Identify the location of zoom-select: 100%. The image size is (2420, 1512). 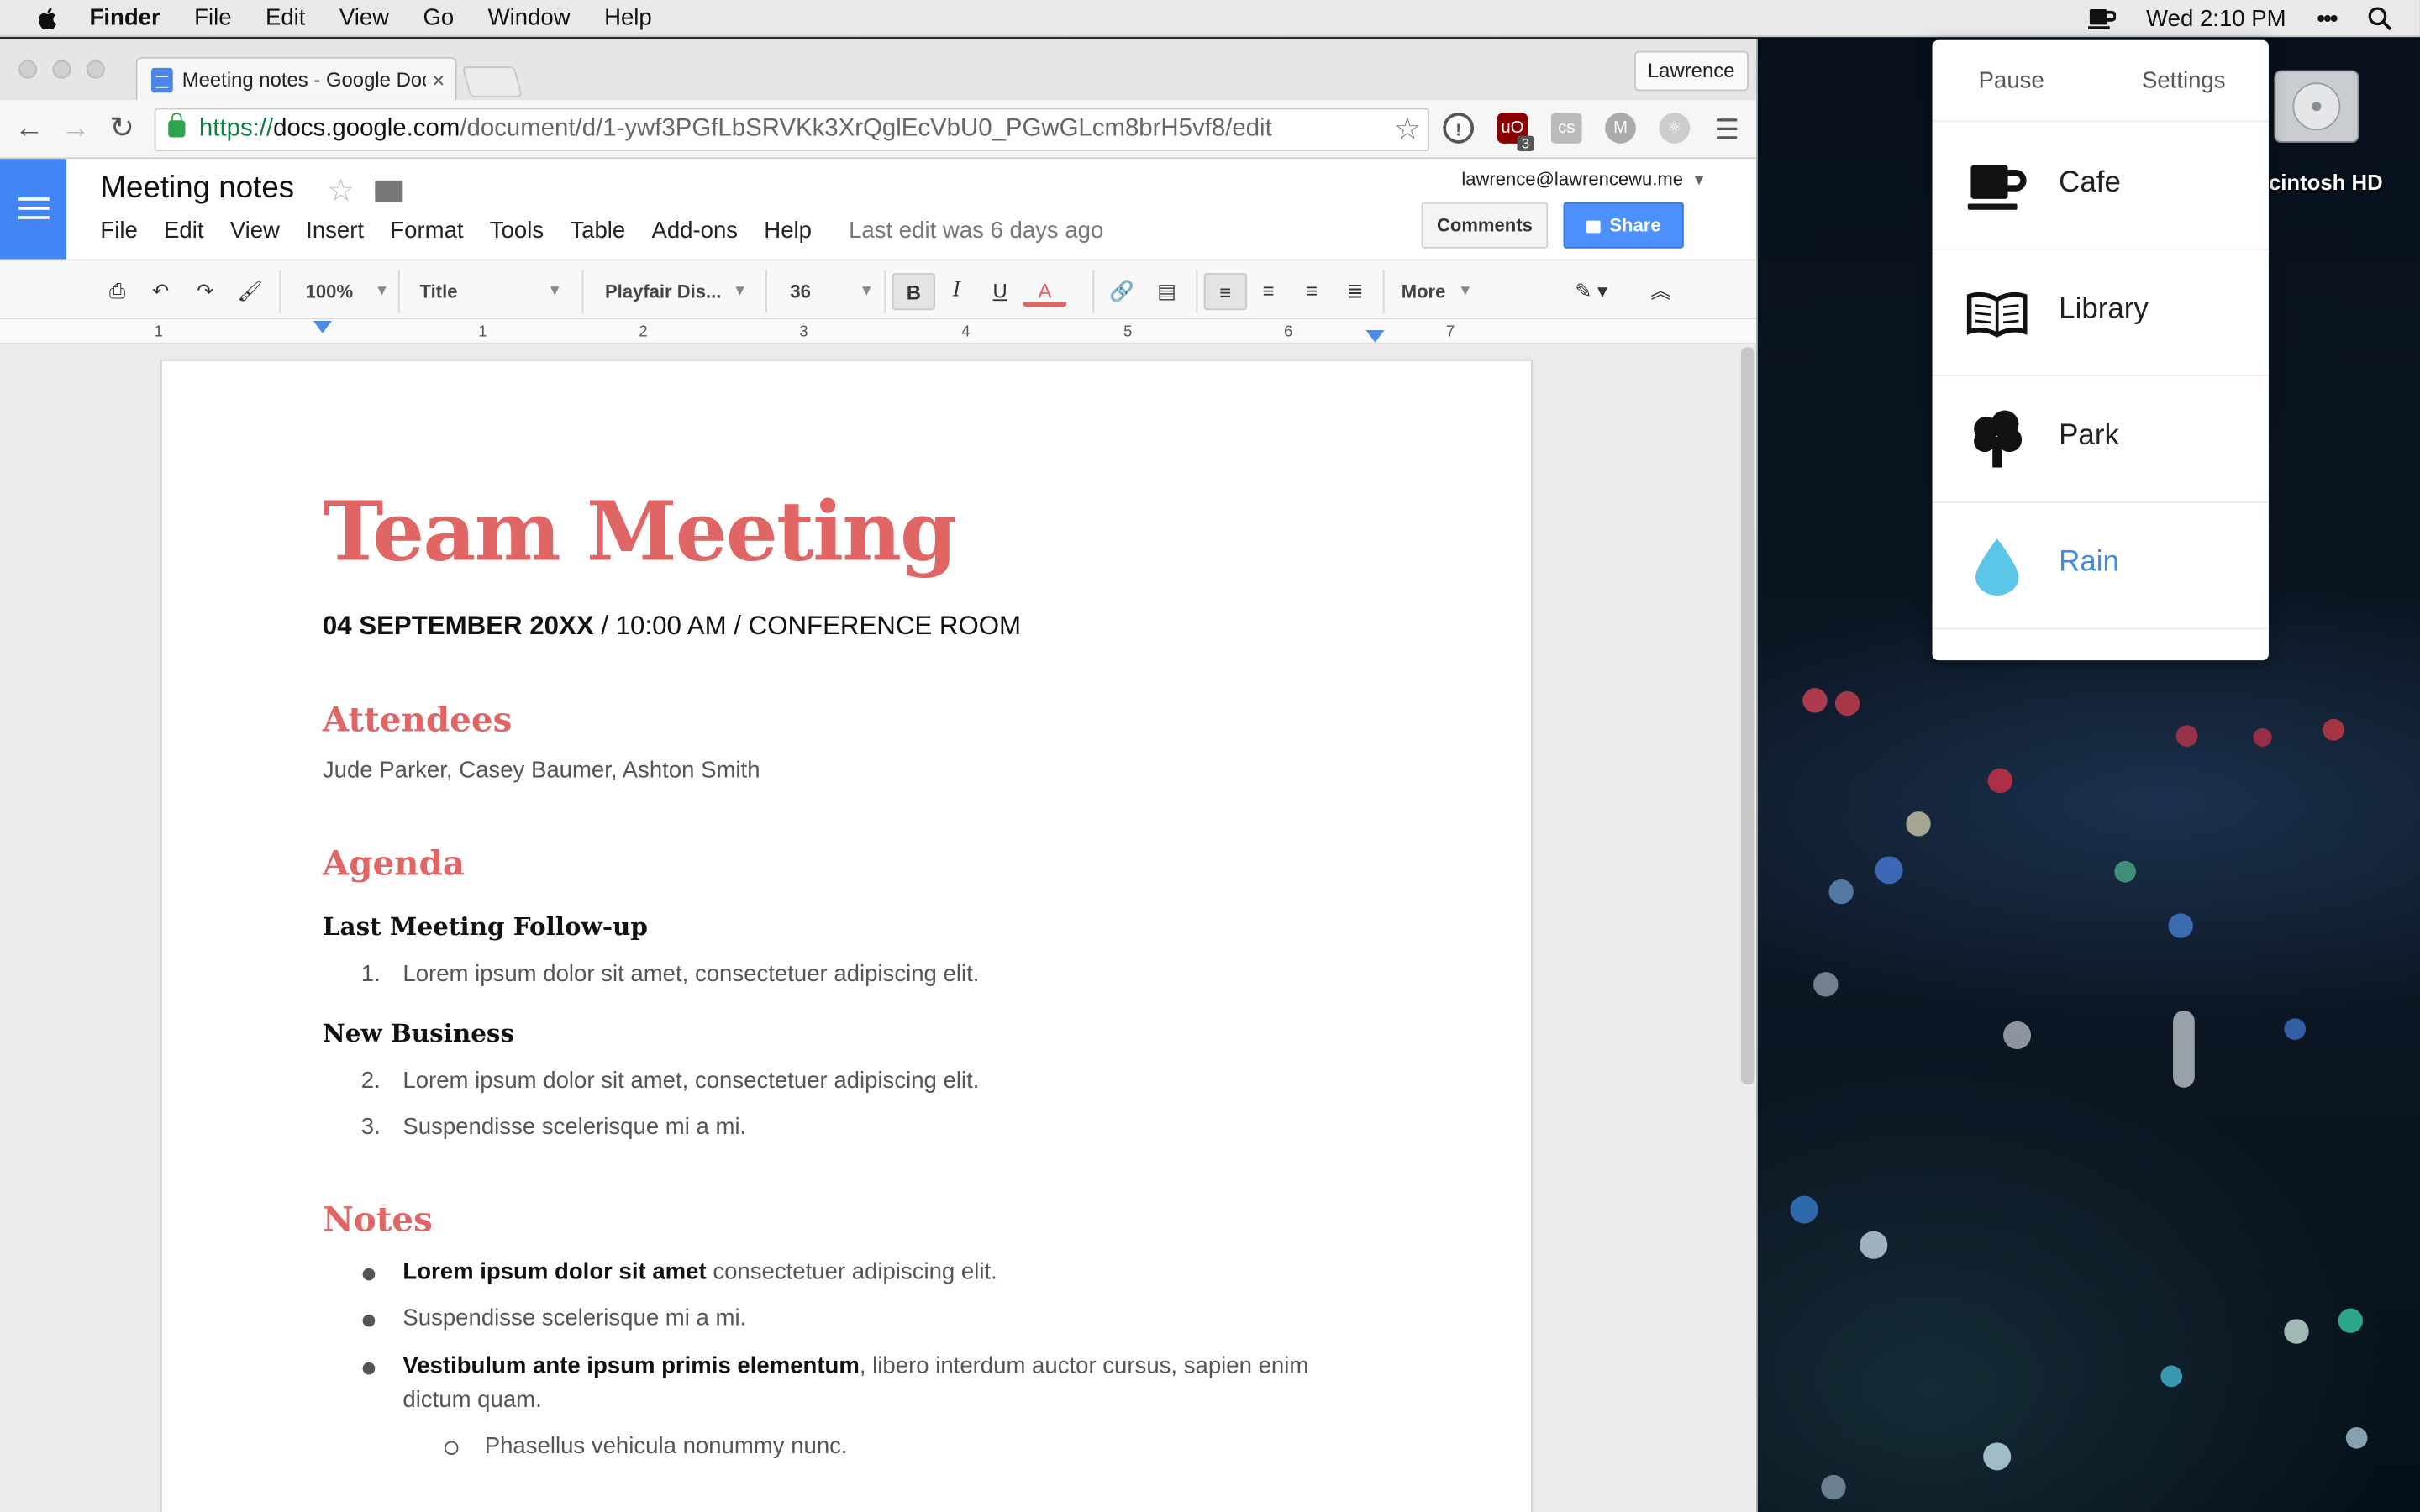
(346, 291).